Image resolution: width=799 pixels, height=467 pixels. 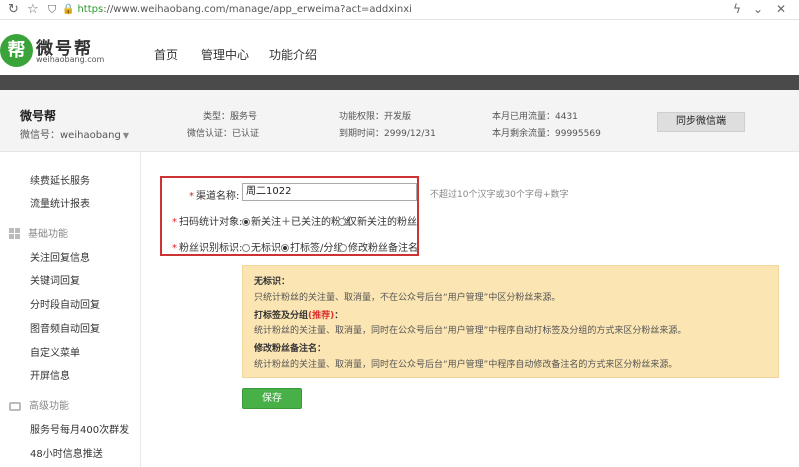 What do you see at coordinates (15, 406) in the screenshot?
I see `tray-icon` at bounding box center [15, 406].